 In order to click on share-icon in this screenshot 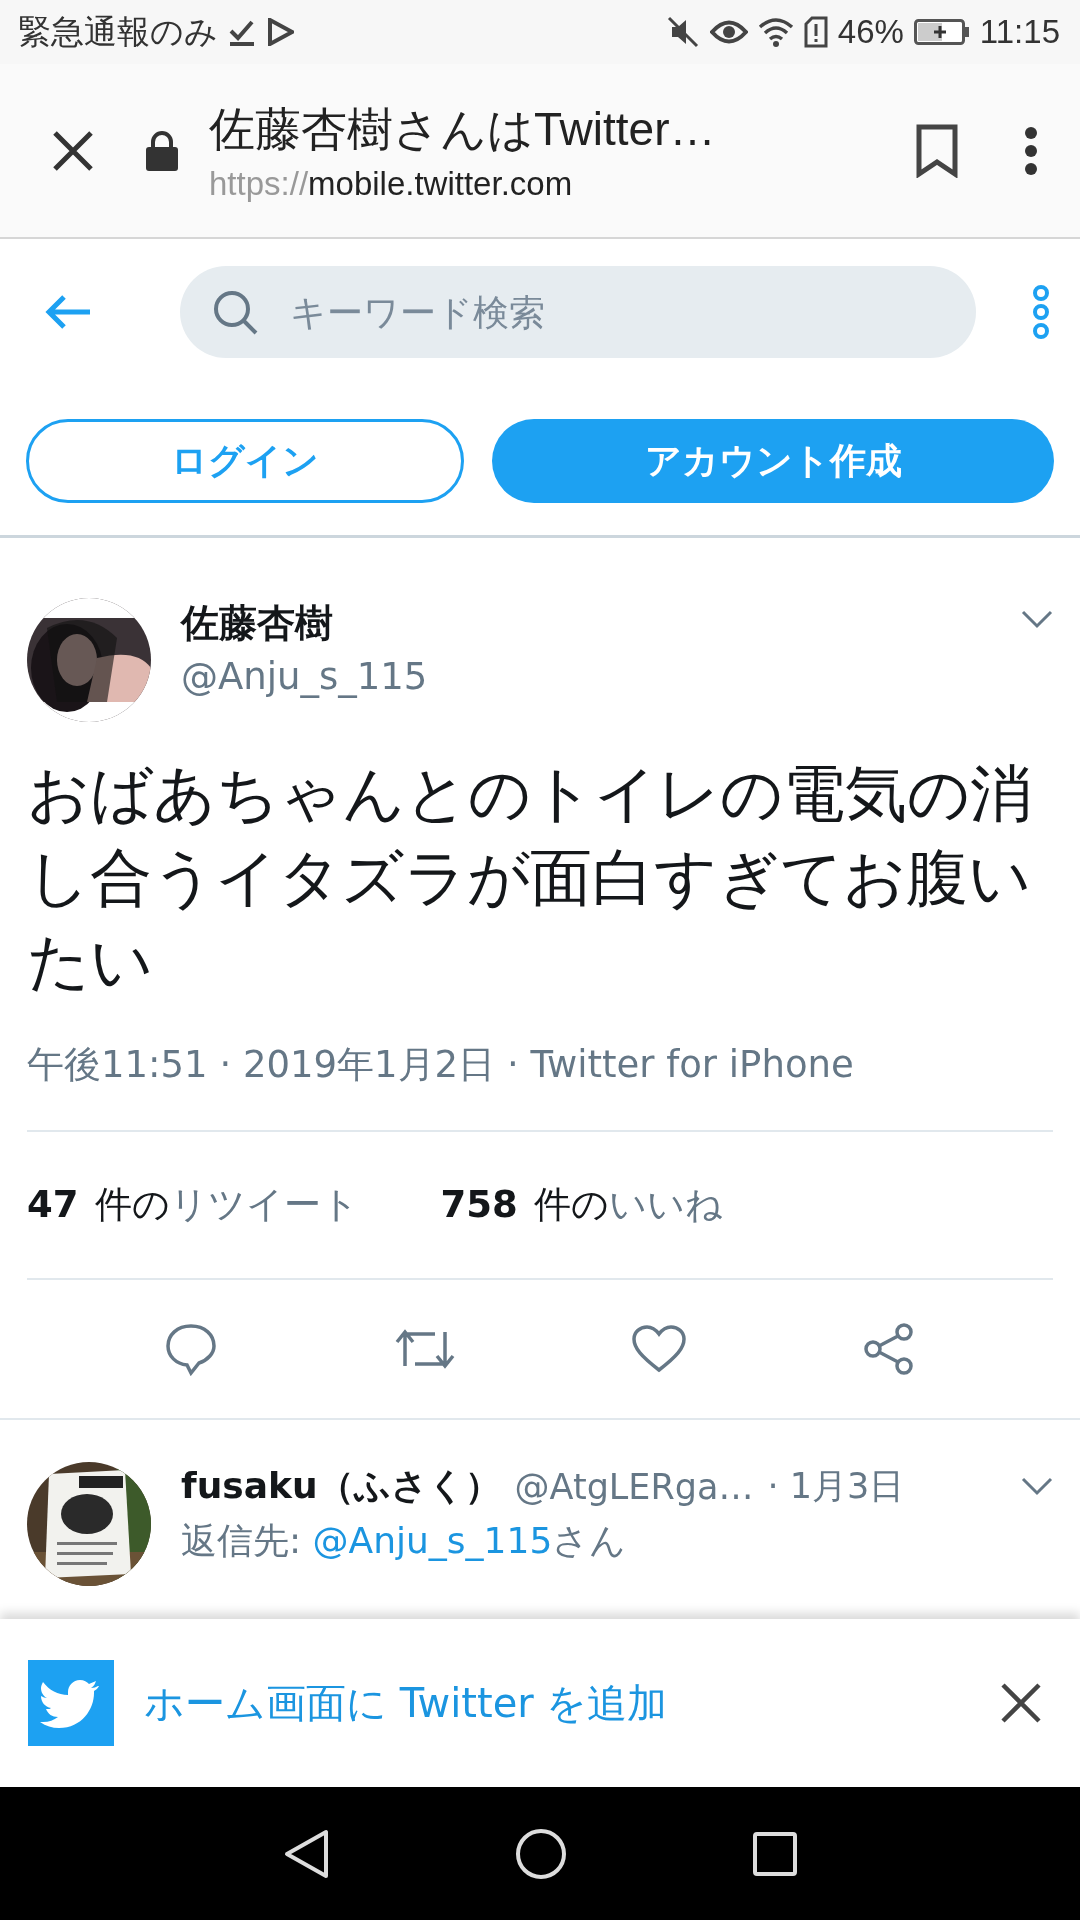, I will do `click(888, 1349)`.